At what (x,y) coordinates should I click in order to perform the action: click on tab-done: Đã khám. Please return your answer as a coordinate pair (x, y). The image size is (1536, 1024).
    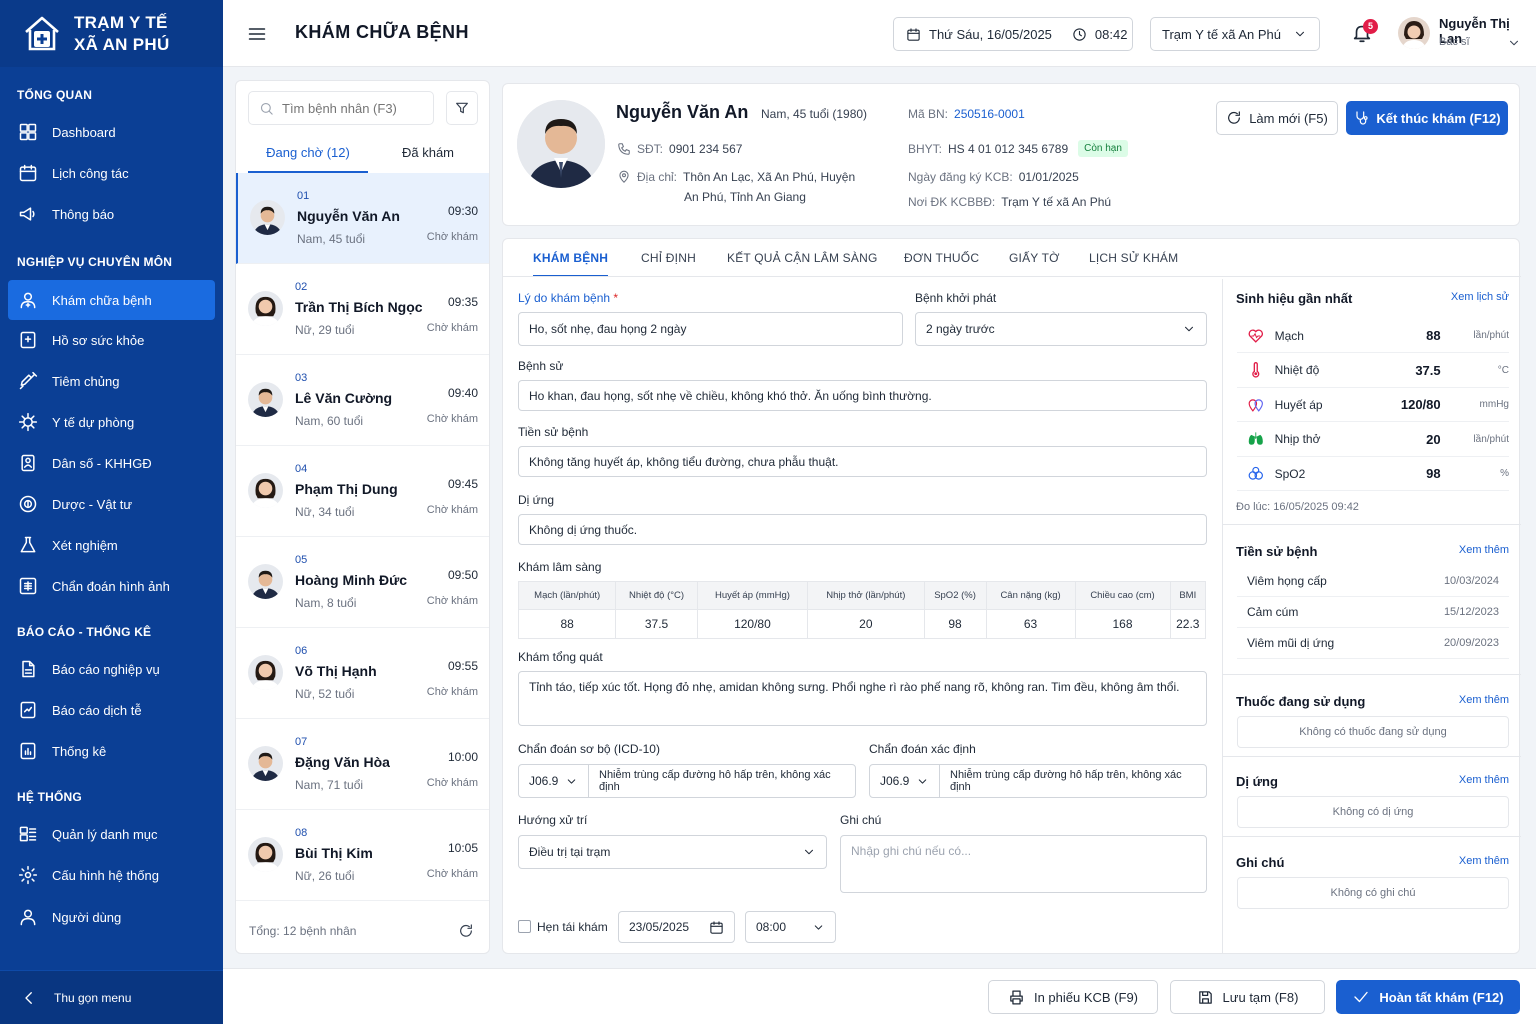
    Looking at the image, I should click on (428, 154).